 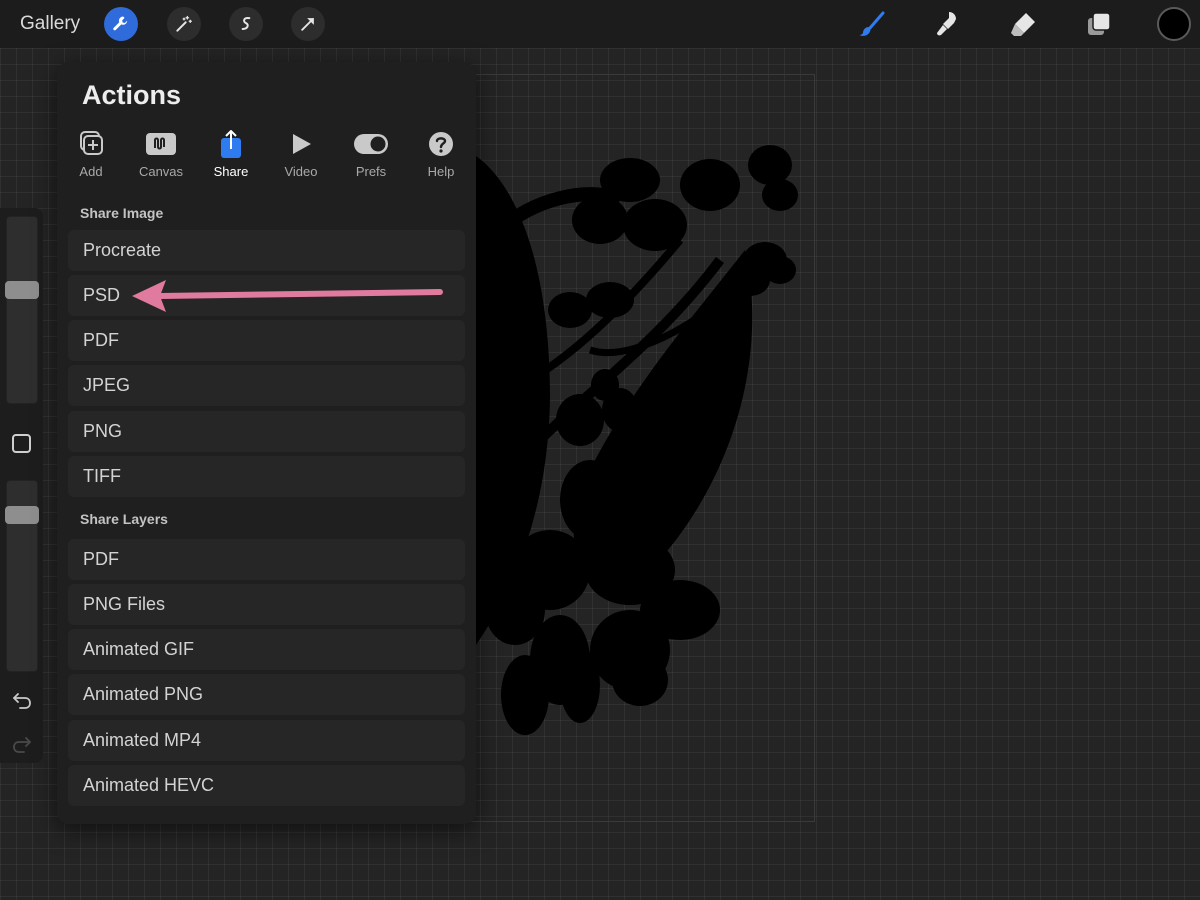 I want to click on magic-wand-icon, so click(x=184, y=24).